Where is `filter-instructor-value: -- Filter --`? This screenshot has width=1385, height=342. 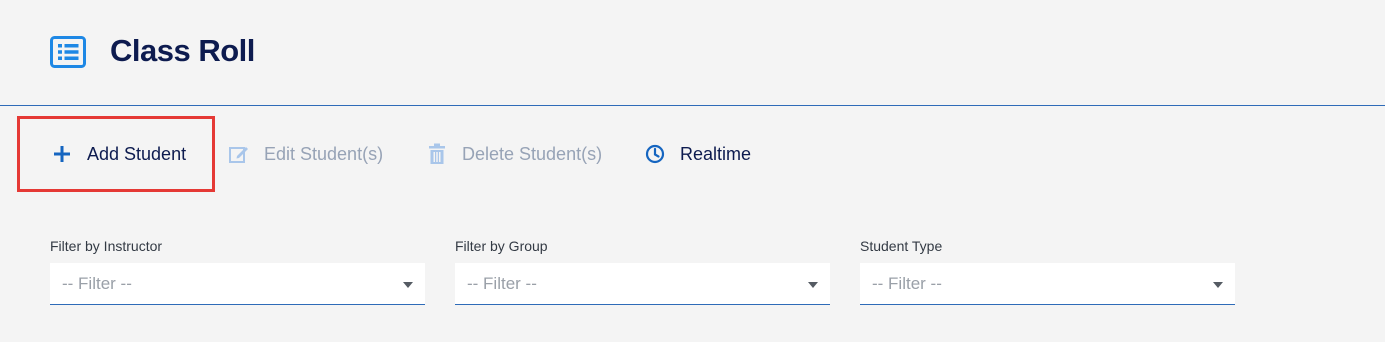 filter-instructor-value: -- Filter -- is located at coordinates (97, 283).